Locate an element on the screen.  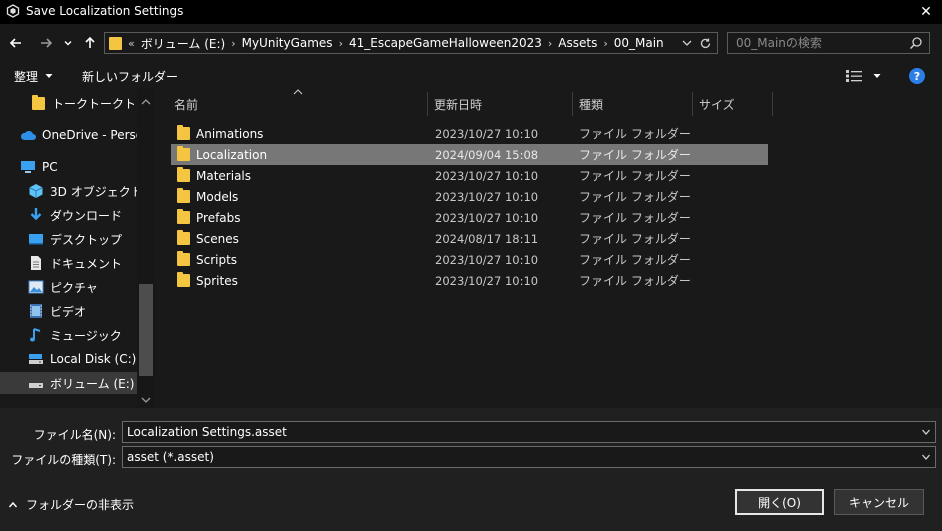
cloud-icon is located at coordinates (28, 135).